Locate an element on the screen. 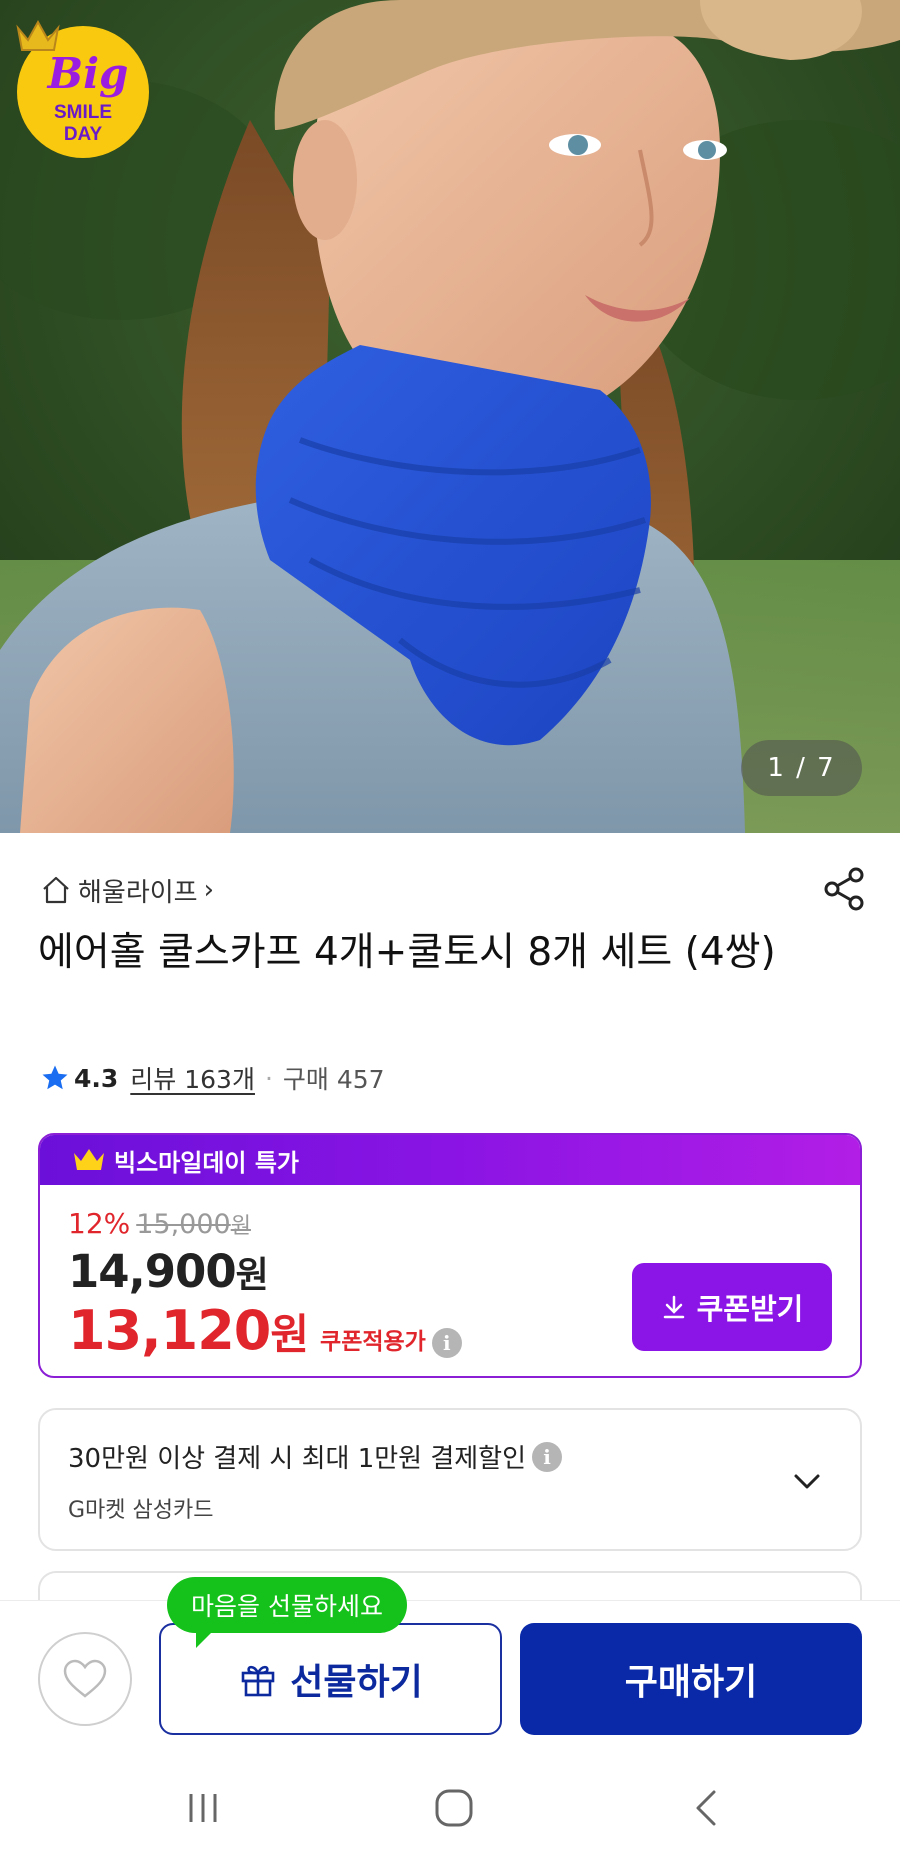  rating-score: 4.3 is located at coordinates (96, 1078).